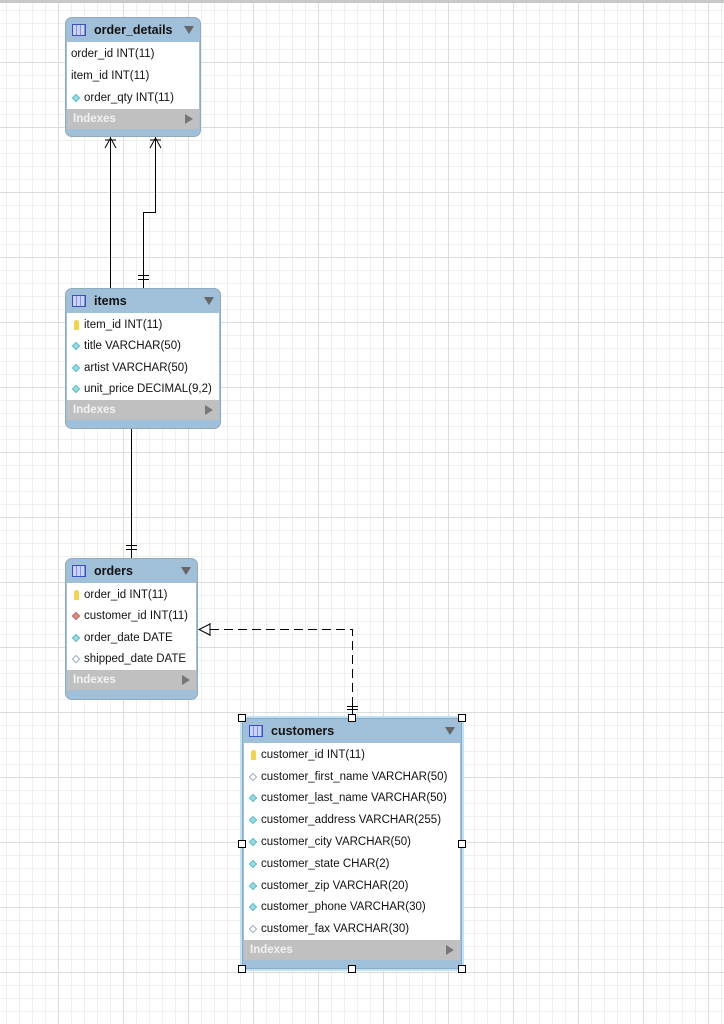  What do you see at coordinates (129, 98) in the screenshot?
I see `column-label: order_qty INT(11)` at bounding box center [129, 98].